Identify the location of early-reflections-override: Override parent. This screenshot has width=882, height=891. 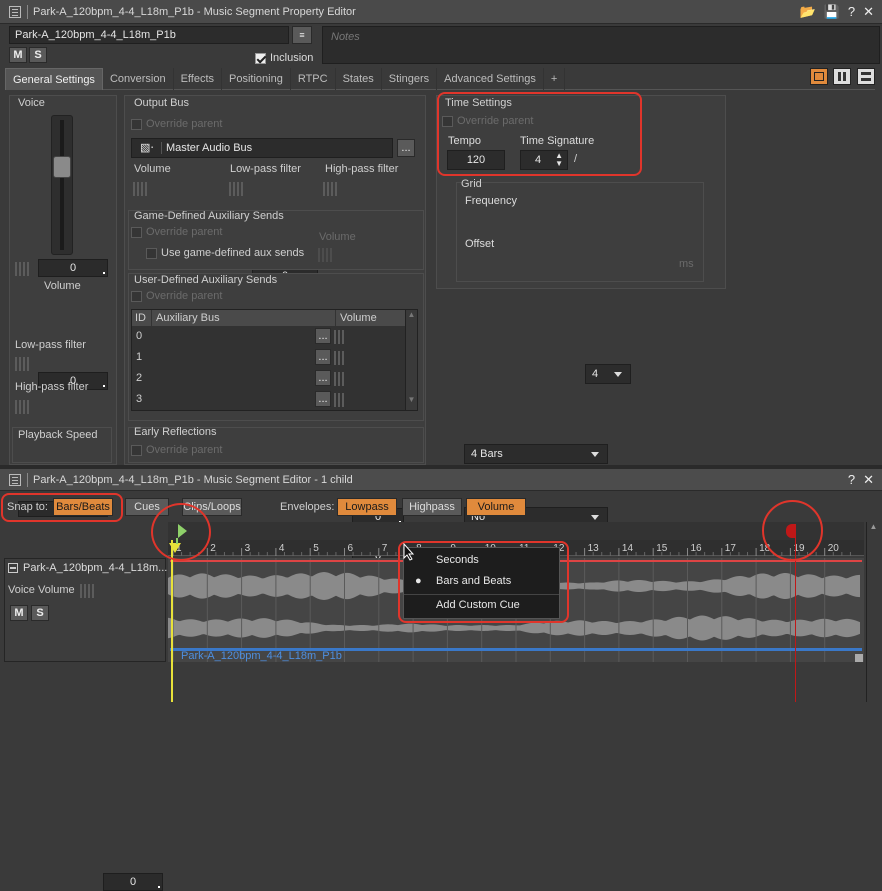
(176, 450).